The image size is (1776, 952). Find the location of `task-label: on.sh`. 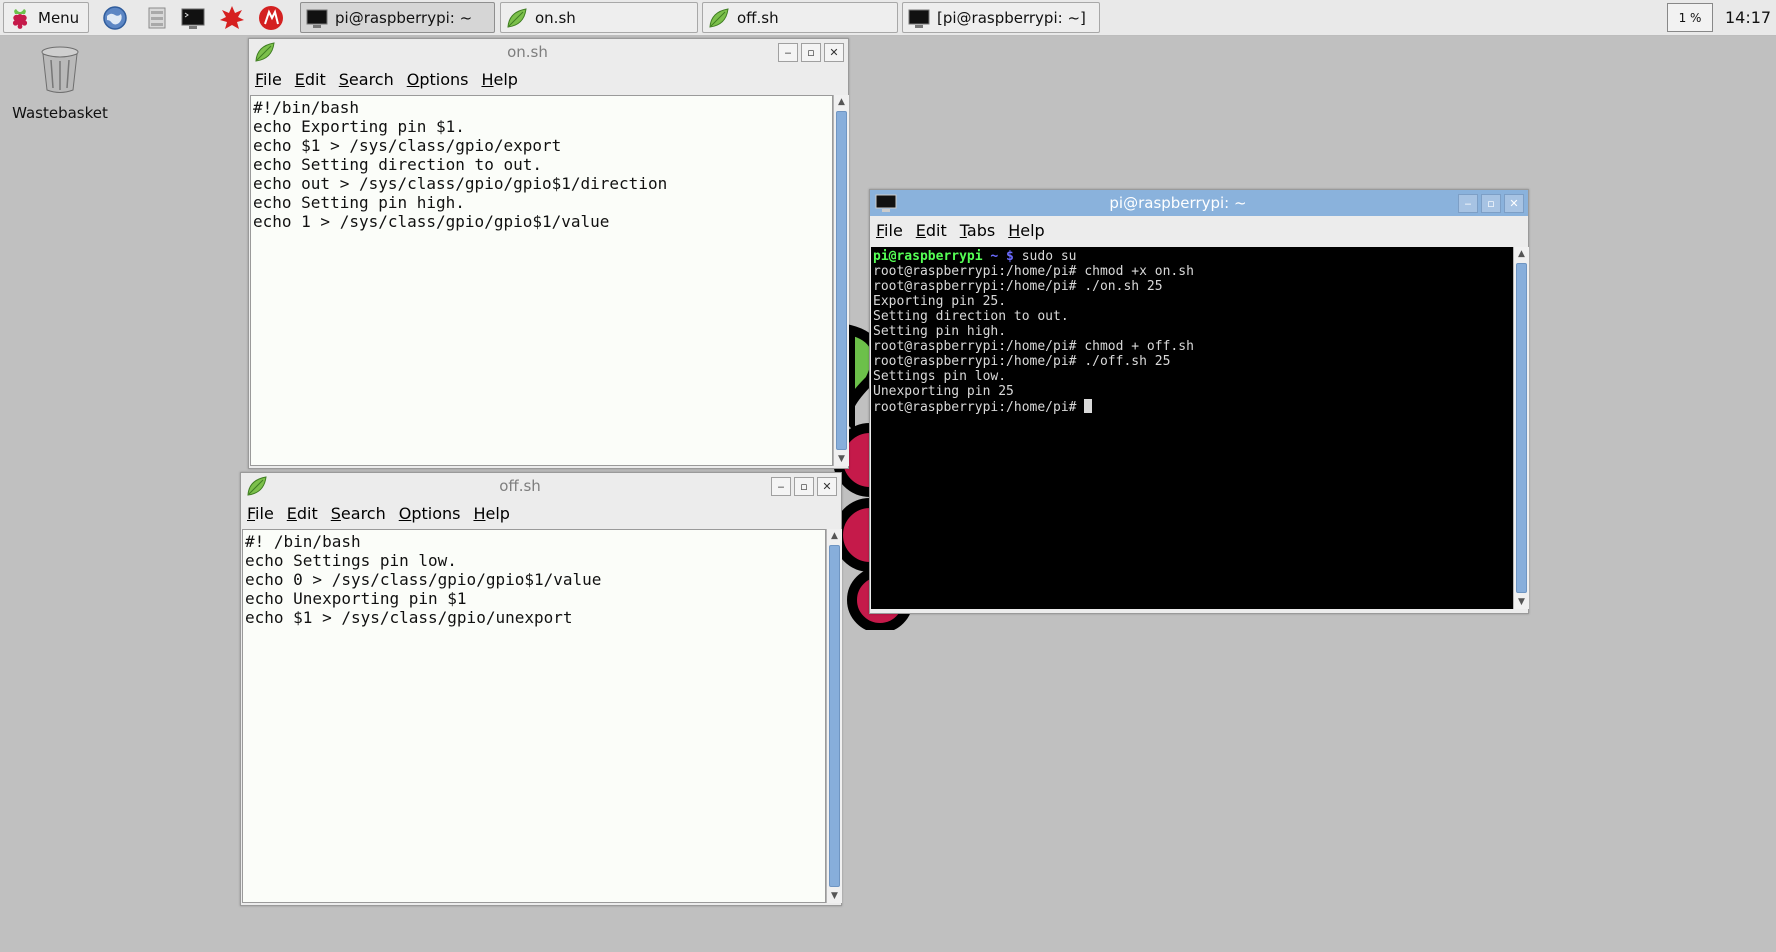

task-label: on.sh is located at coordinates (555, 17).